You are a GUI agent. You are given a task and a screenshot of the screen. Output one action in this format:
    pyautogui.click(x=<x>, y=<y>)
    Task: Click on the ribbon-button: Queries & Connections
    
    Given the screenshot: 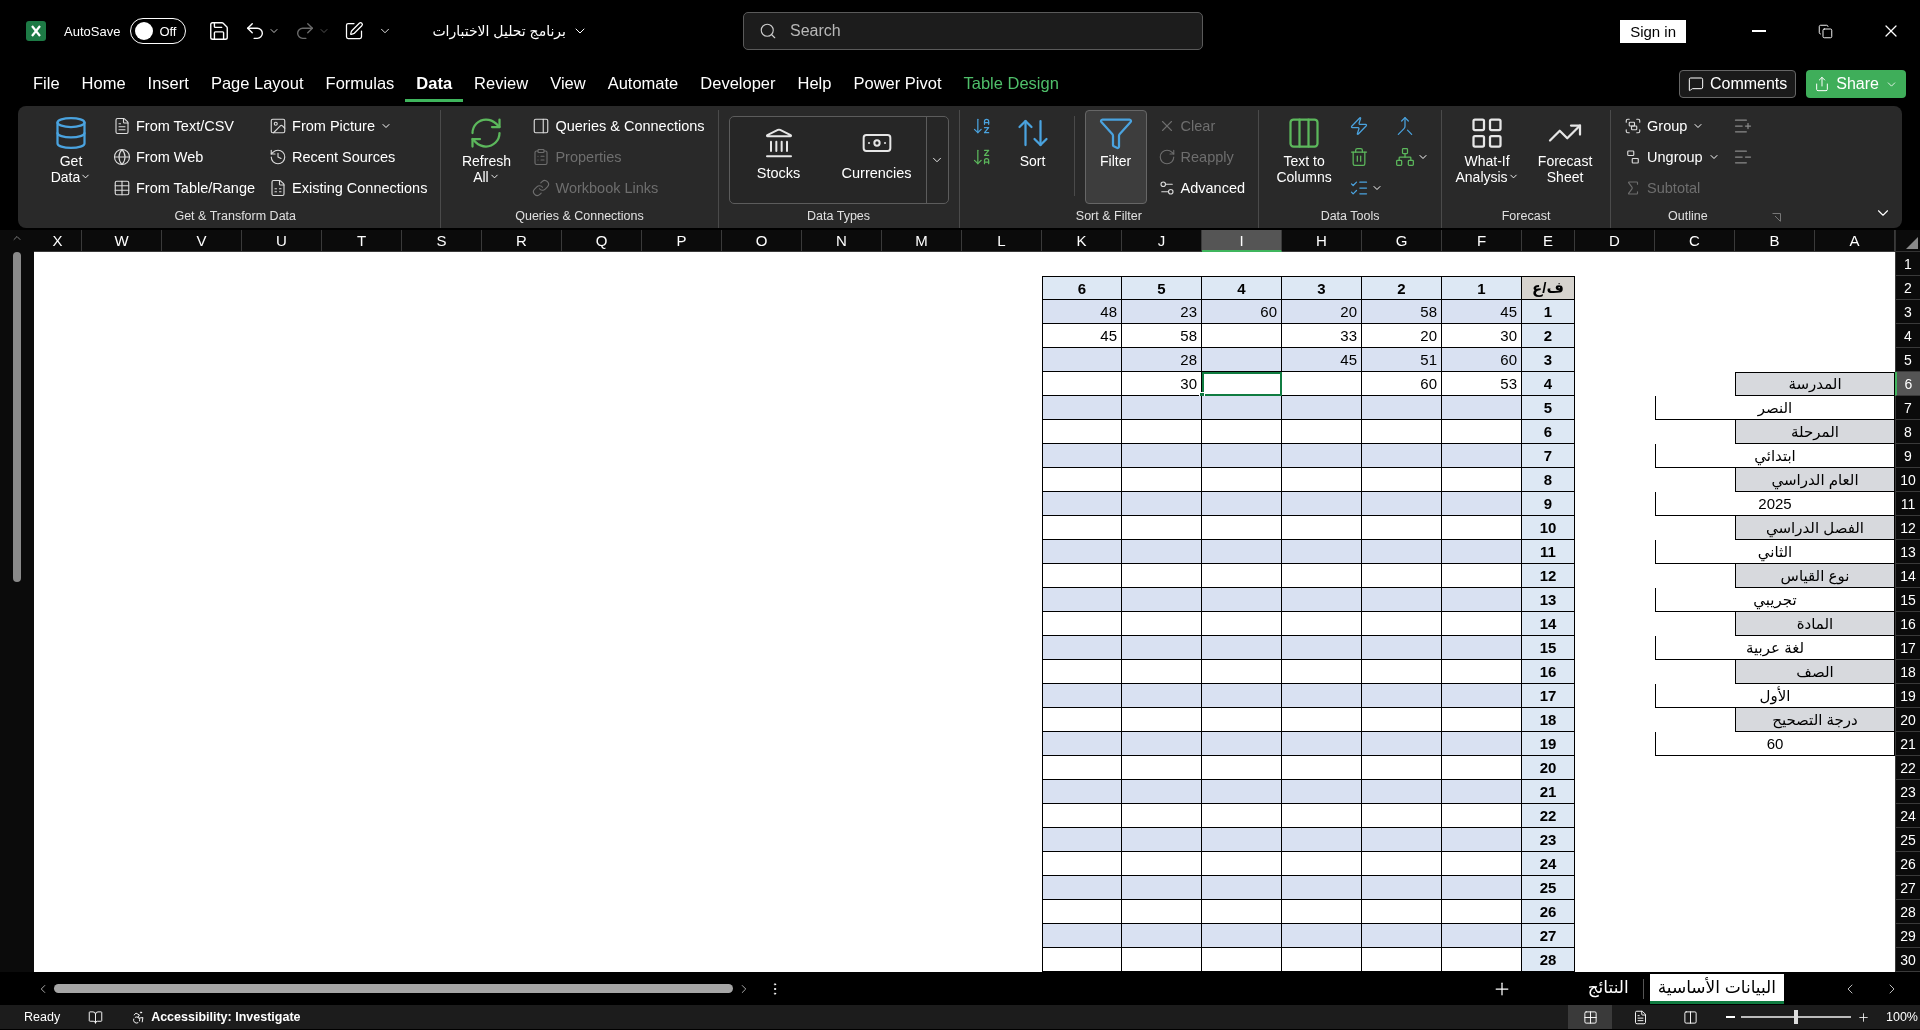 What is the action you would take?
    pyautogui.click(x=618, y=125)
    